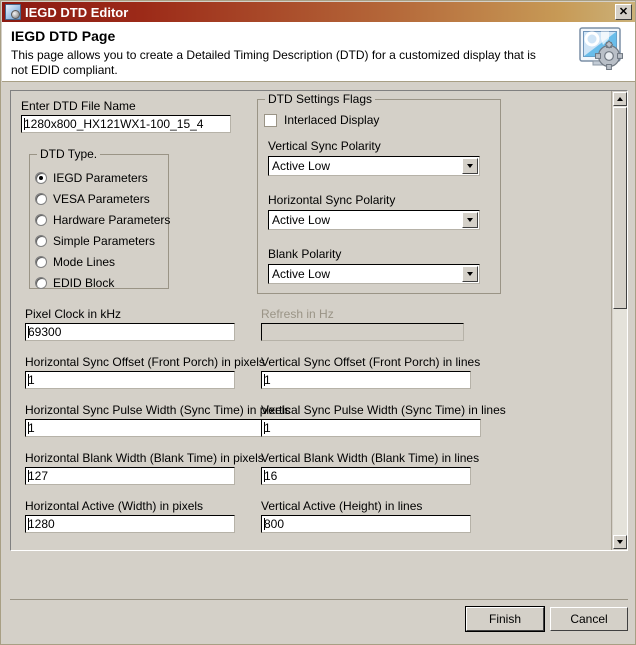 Image resolution: width=636 pixels, height=645 pixels. I want to click on blank-polarity-label: Blank Polarity, so click(305, 254).